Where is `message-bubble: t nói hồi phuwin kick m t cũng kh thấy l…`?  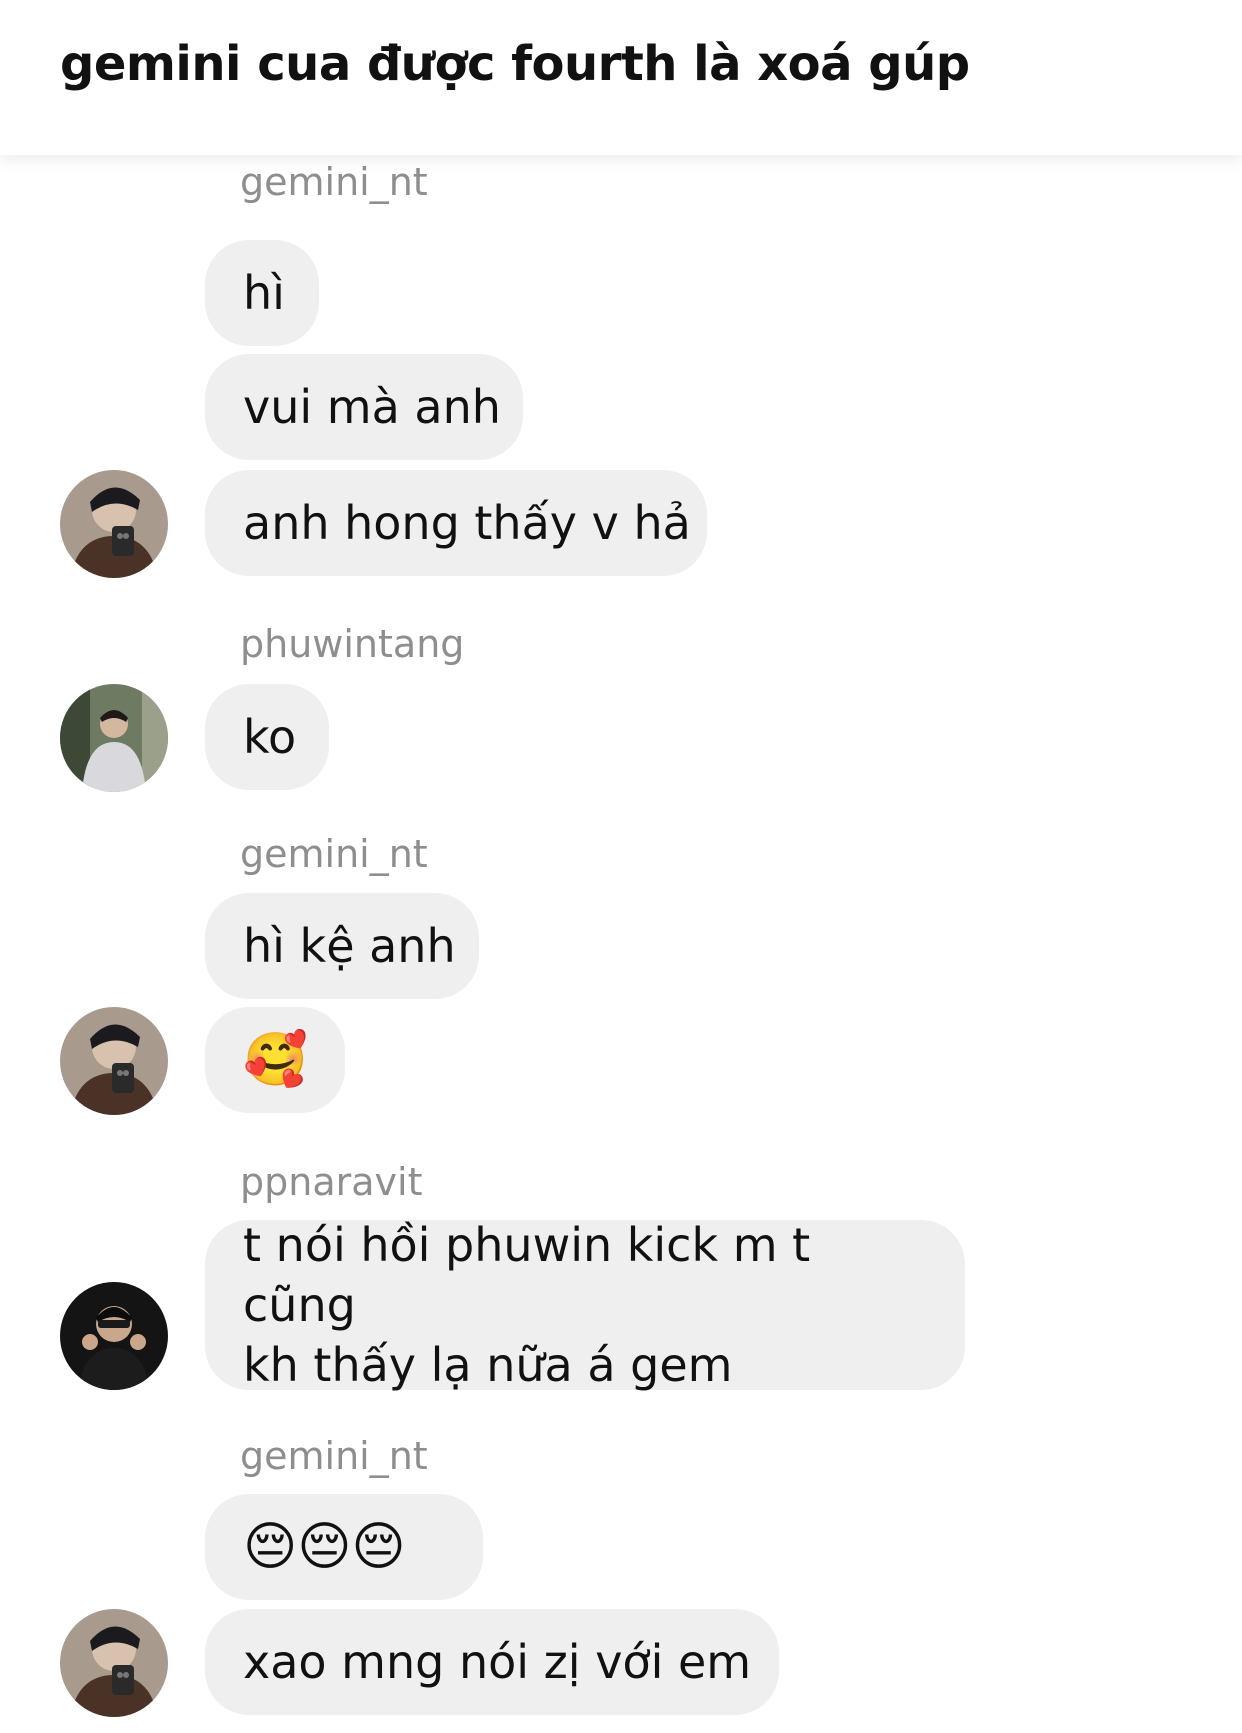
message-bubble: t nói hồi phuwin kick m t cũng kh thấy l… is located at coordinates (585, 1305).